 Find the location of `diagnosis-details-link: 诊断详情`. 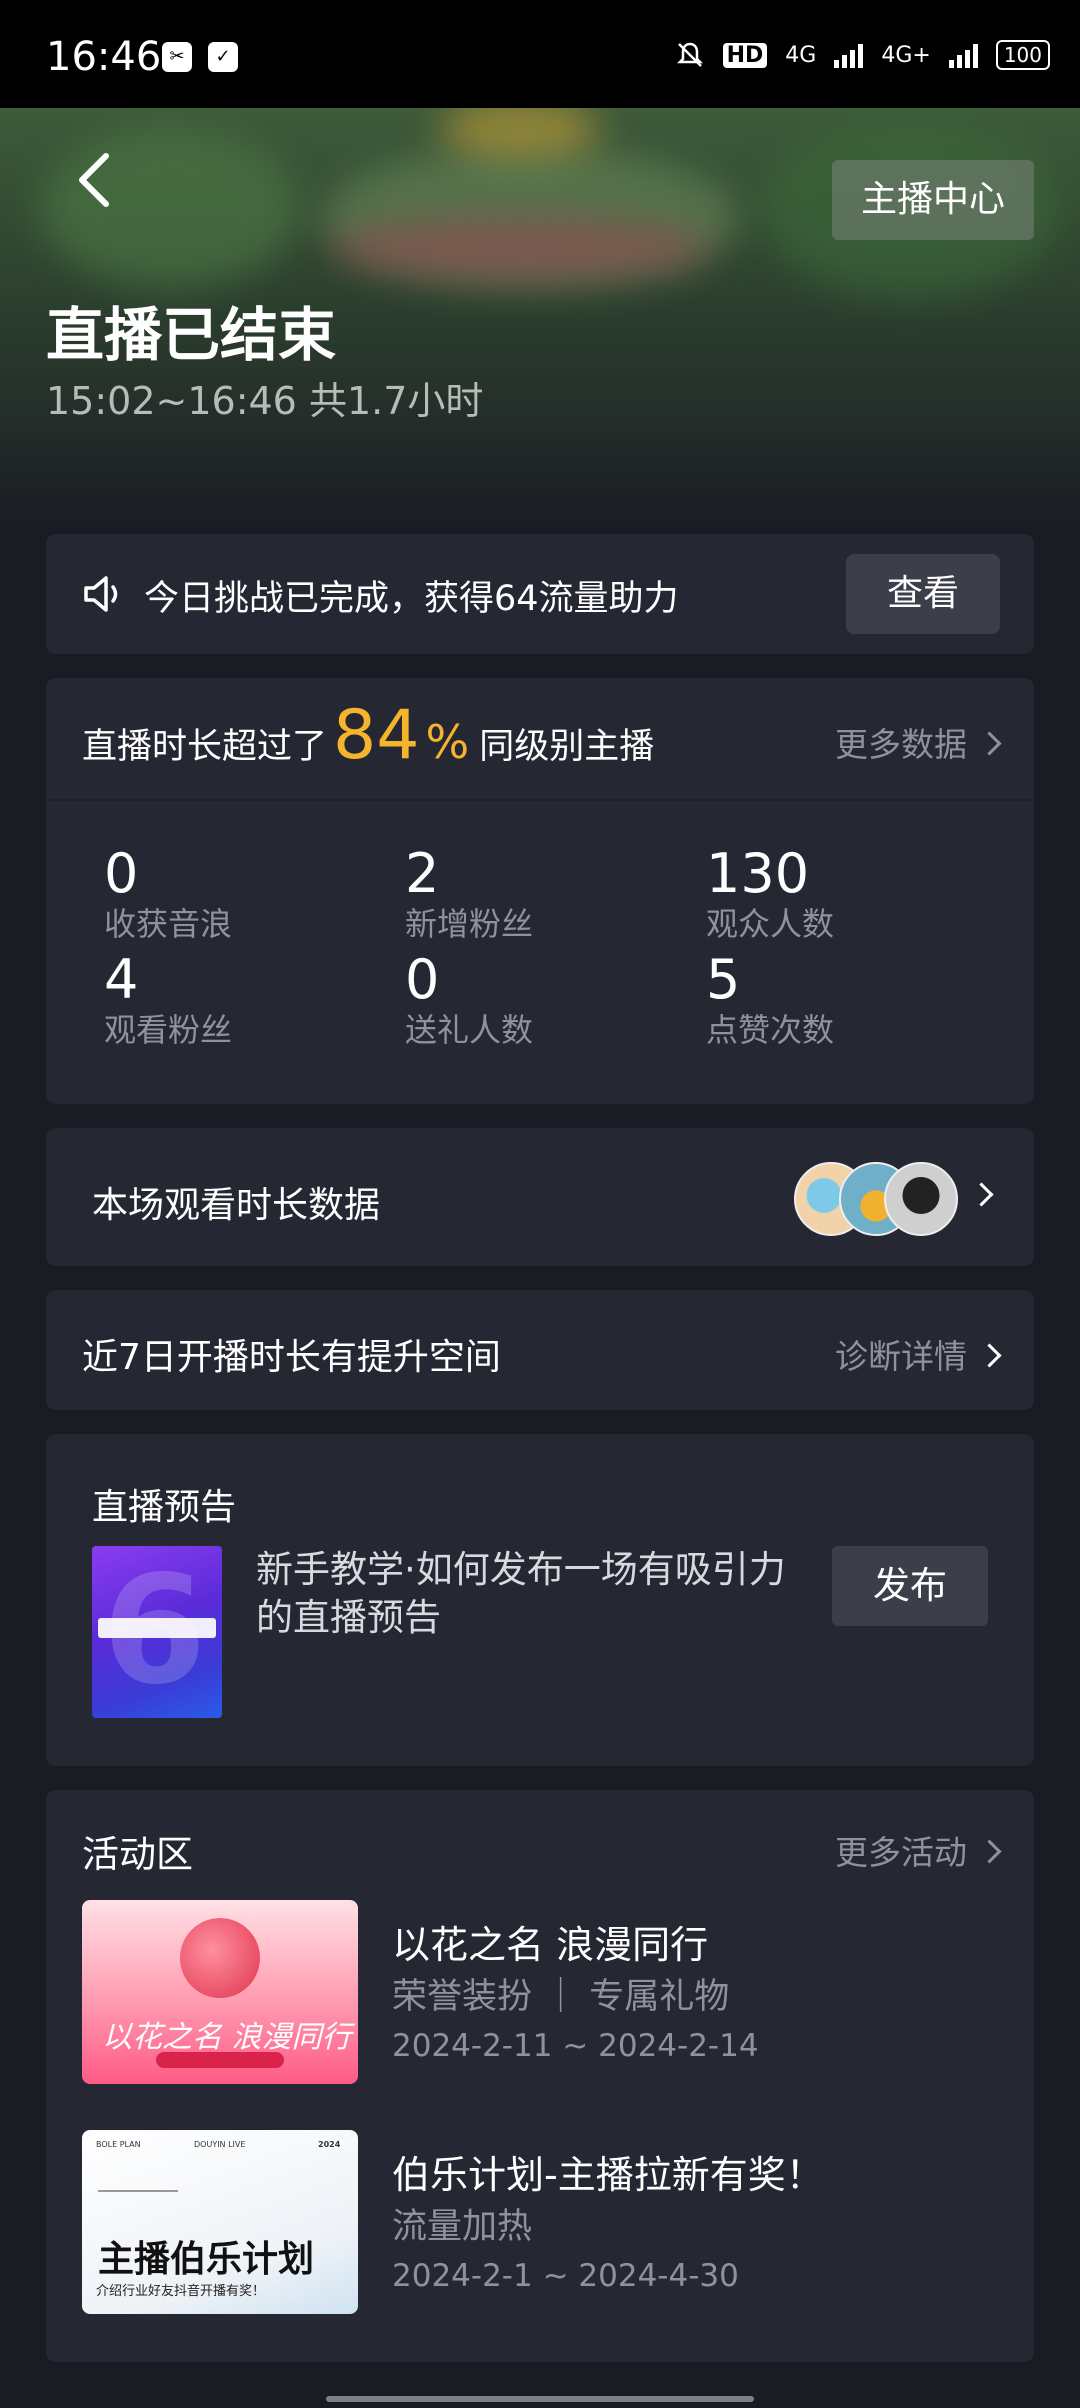

diagnosis-details-link: 诊断详情 is located at coordinates (918, 1354).